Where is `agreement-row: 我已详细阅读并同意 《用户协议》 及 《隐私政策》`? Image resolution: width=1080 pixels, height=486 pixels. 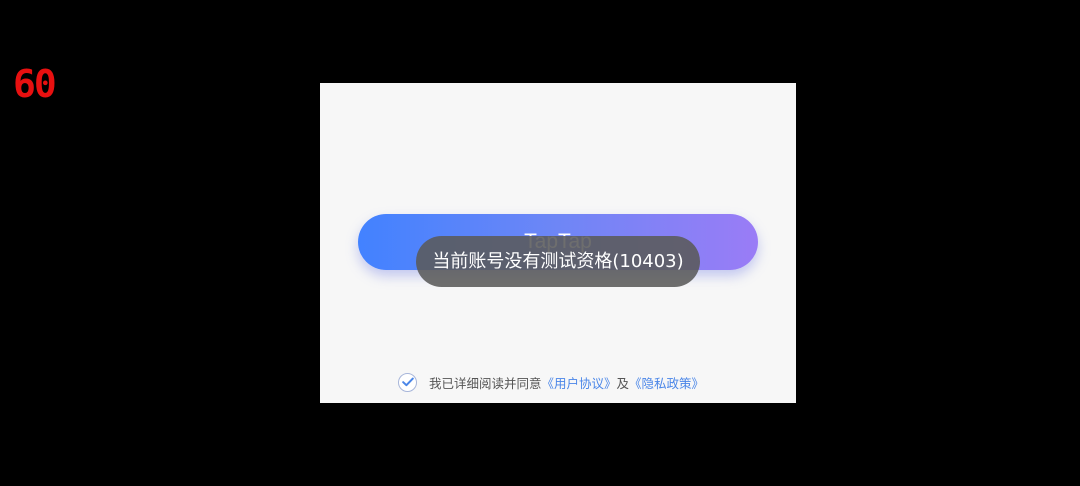 agreement-row: 我已详细阅读并同意 《用户协议》 及 《隐私政策》 is located at coordinates (551, 382).